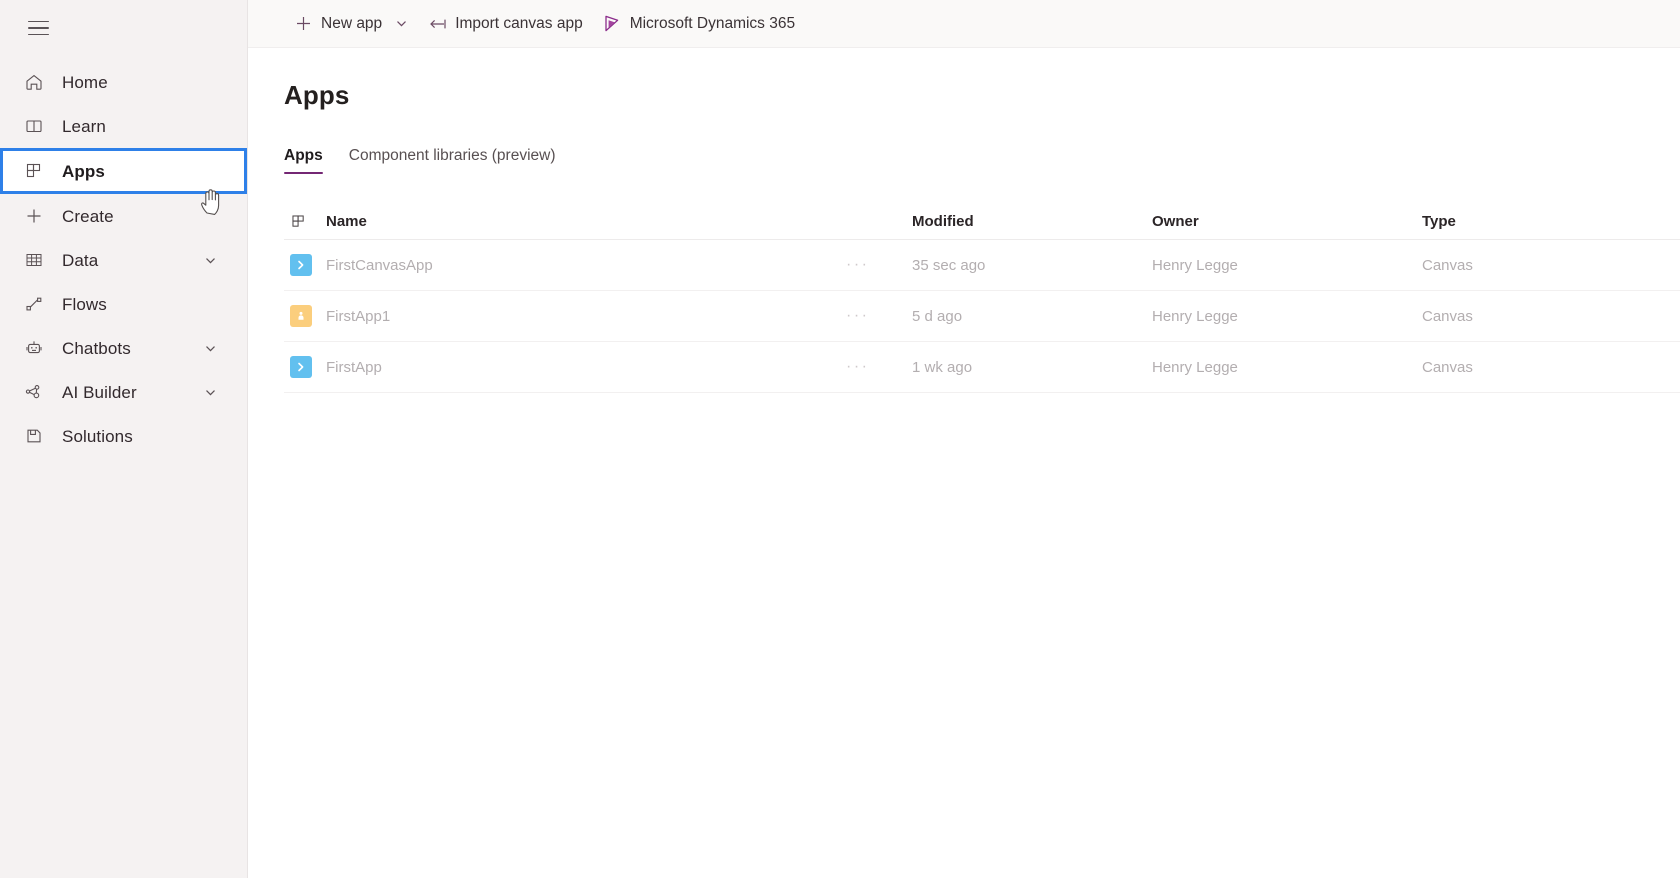 This screenshot has width=1680, height=878. What do you see at coordinates (34, 126) in the screenshot?
I see `book-icon` at bounding box center [34, 126].